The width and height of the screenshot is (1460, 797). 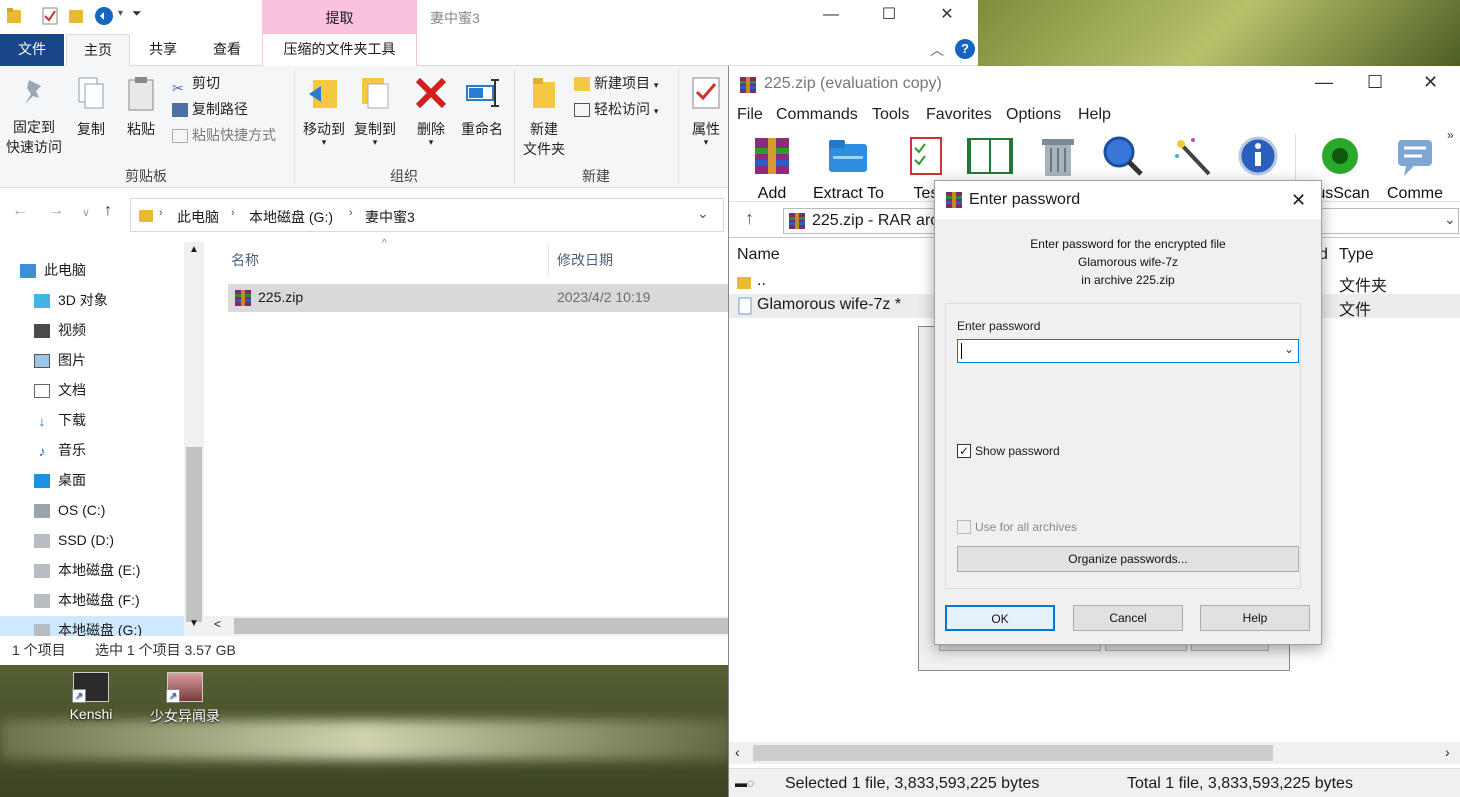 I want to click on context-tab-extract: 提取, so click(x=339, y=17).